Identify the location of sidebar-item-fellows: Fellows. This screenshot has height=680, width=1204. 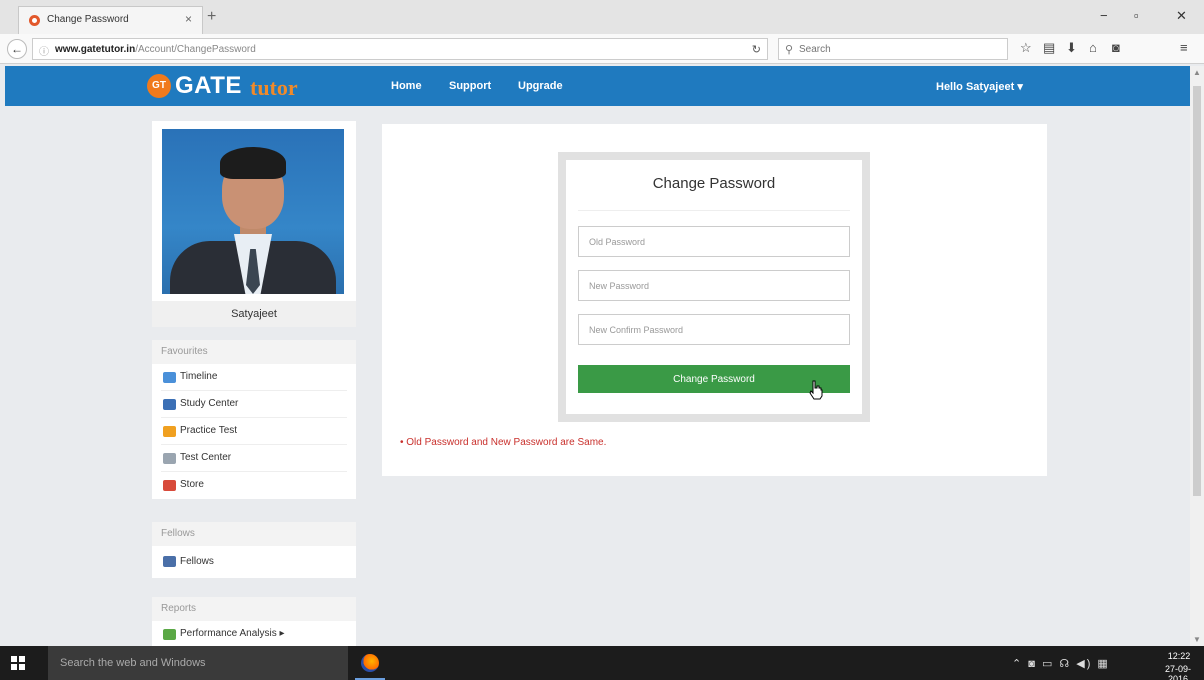
(254, 562).